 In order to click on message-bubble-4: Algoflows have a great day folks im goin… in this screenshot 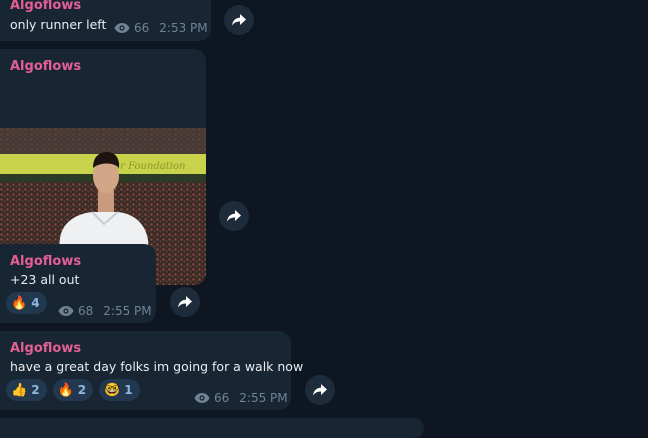, I will do `click(151, 370)`.